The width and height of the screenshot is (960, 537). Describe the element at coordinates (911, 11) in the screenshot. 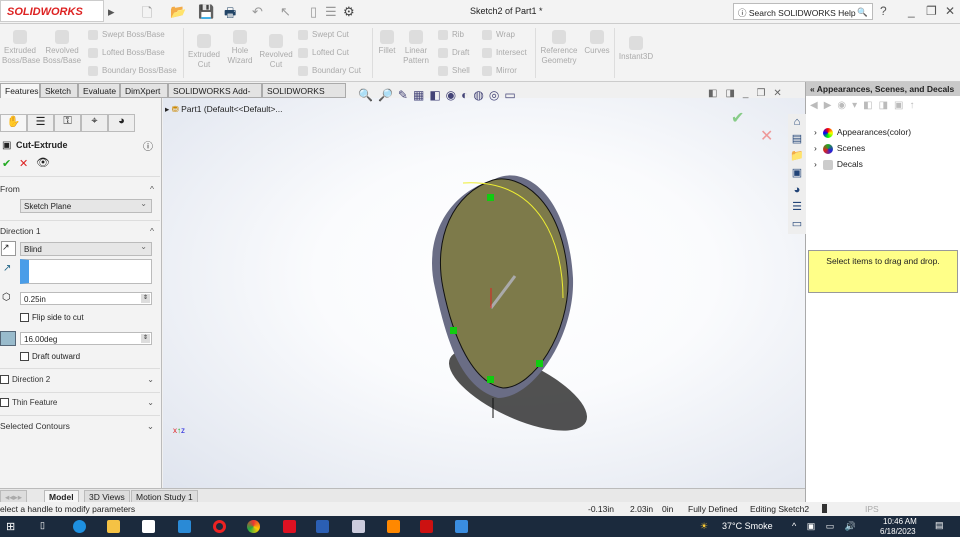

I see `minimize-icon: _` at that location.